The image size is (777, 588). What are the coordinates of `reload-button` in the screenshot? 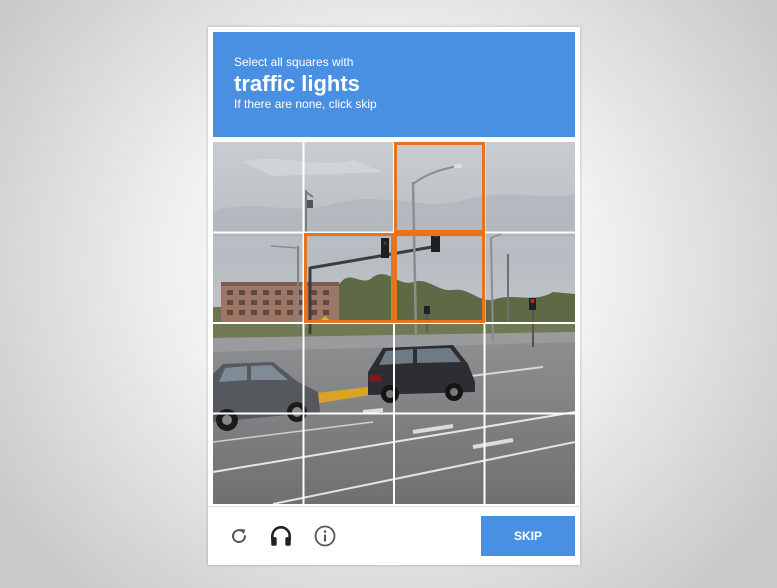 It's located at (239, 536).